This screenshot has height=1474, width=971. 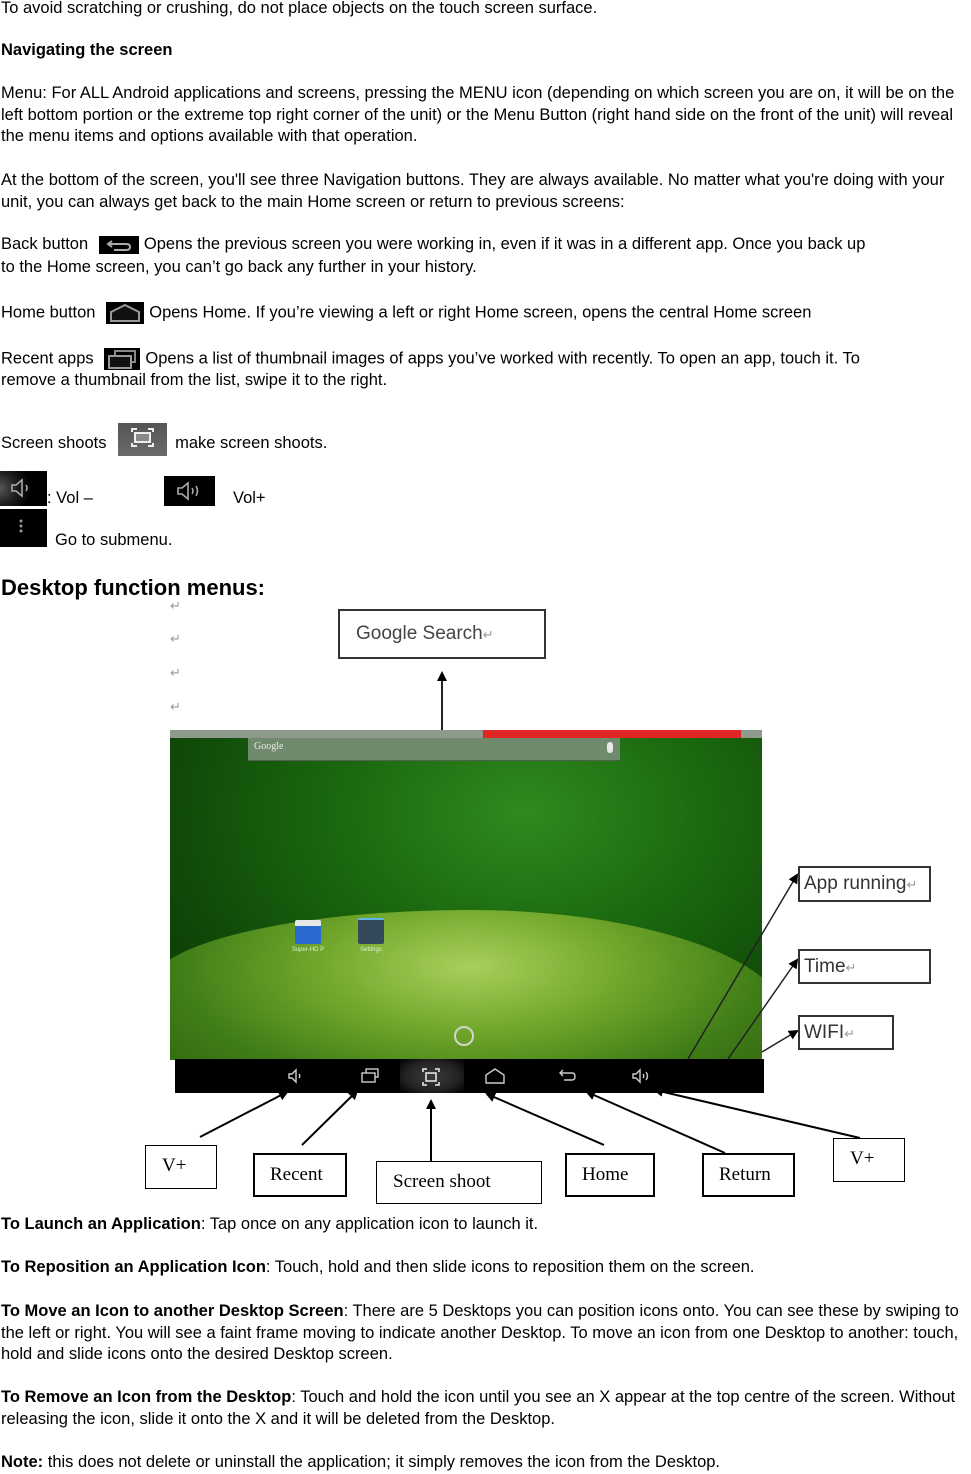 What do you see at coordinates (864, 966) in the screenshot?
I see `callout-time: Time↵` at bounding box center [864, 966].